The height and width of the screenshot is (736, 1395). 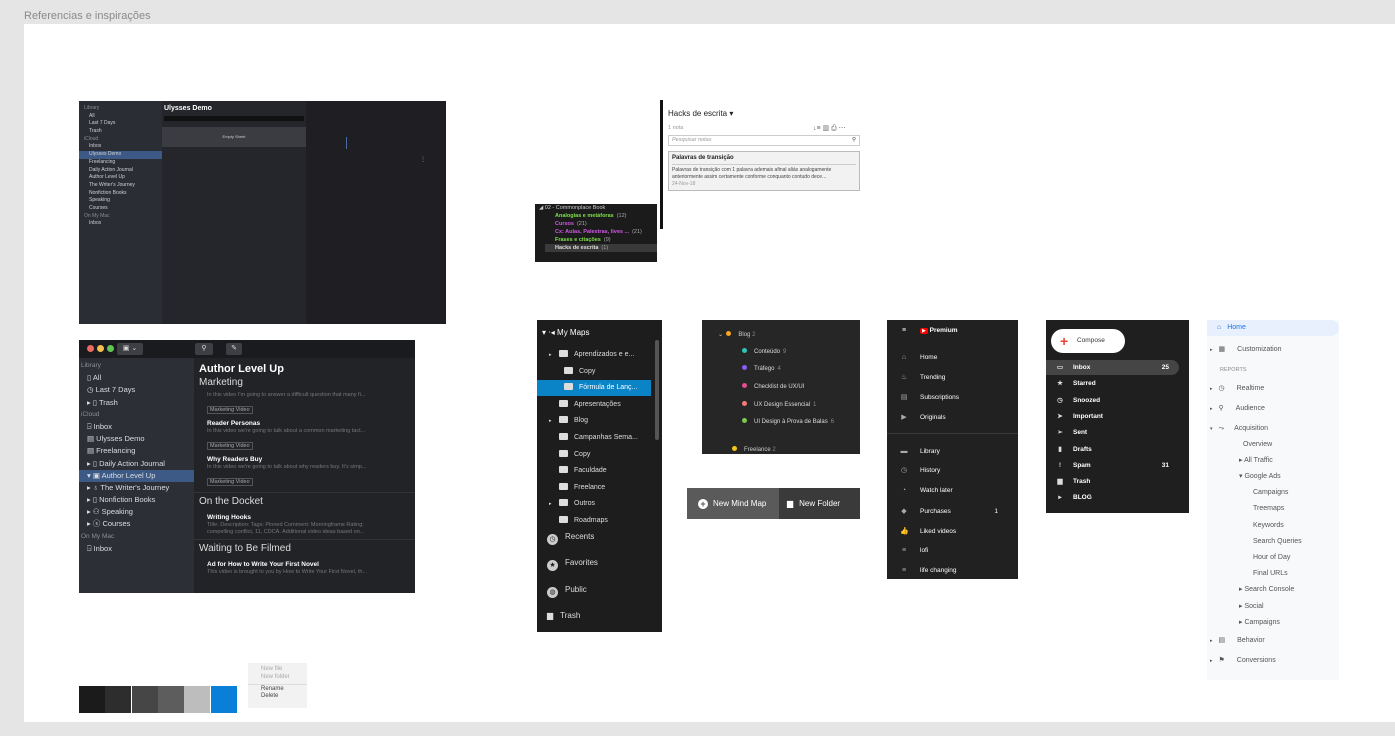 What do you see at coordinates (797, 369) in the screenshot?
I see `blog-item: Tráfego 4` at bounding box center [797, 369].